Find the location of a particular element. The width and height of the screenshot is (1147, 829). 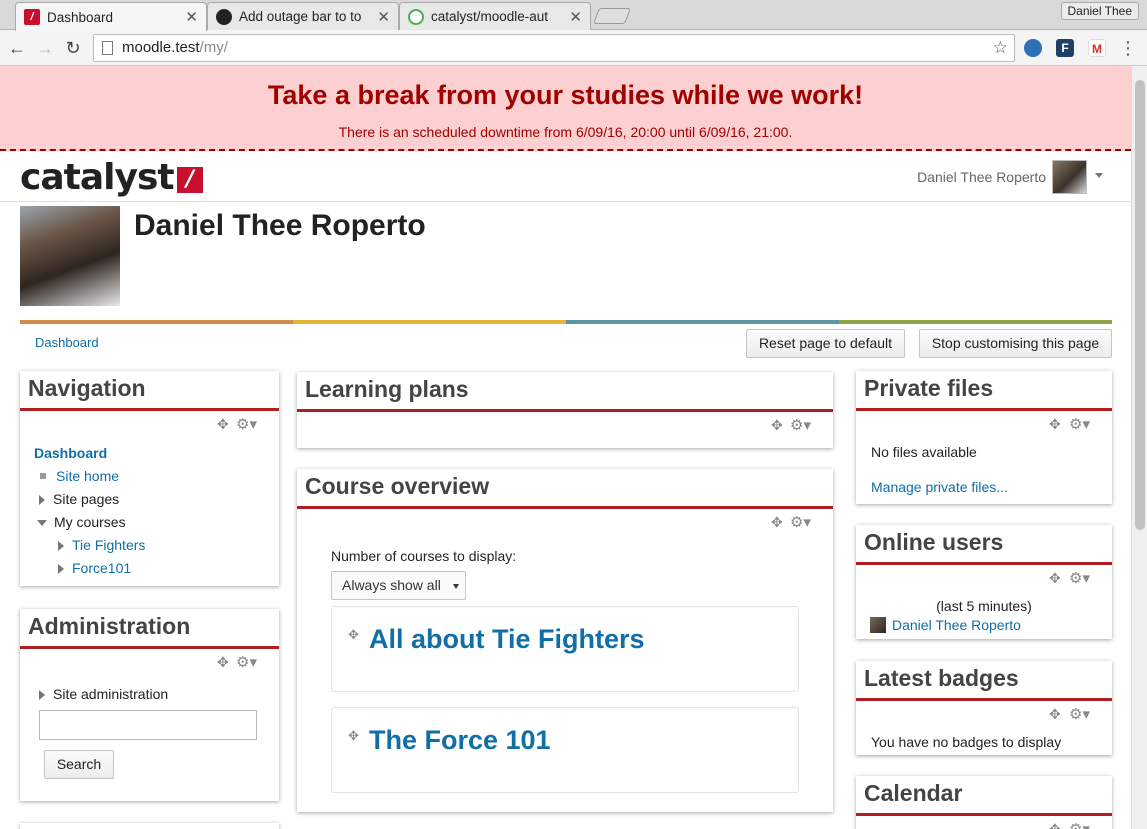

block-title: Course overview is located at coordinates (565, 489).